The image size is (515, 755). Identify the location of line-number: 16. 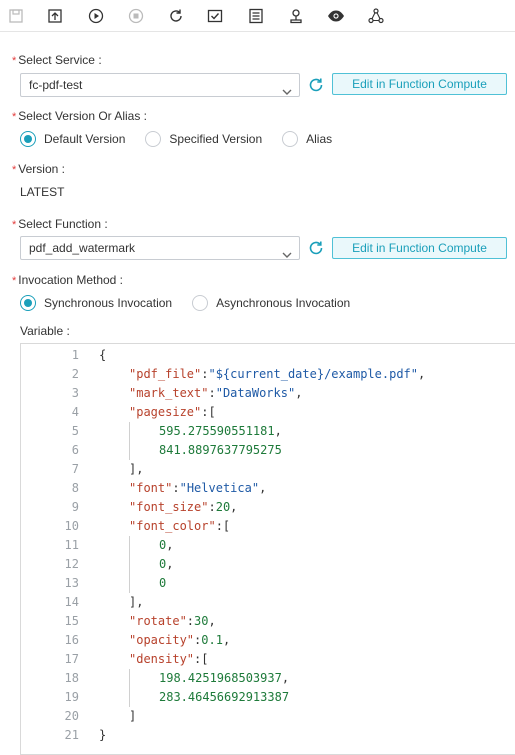
(71, 640).